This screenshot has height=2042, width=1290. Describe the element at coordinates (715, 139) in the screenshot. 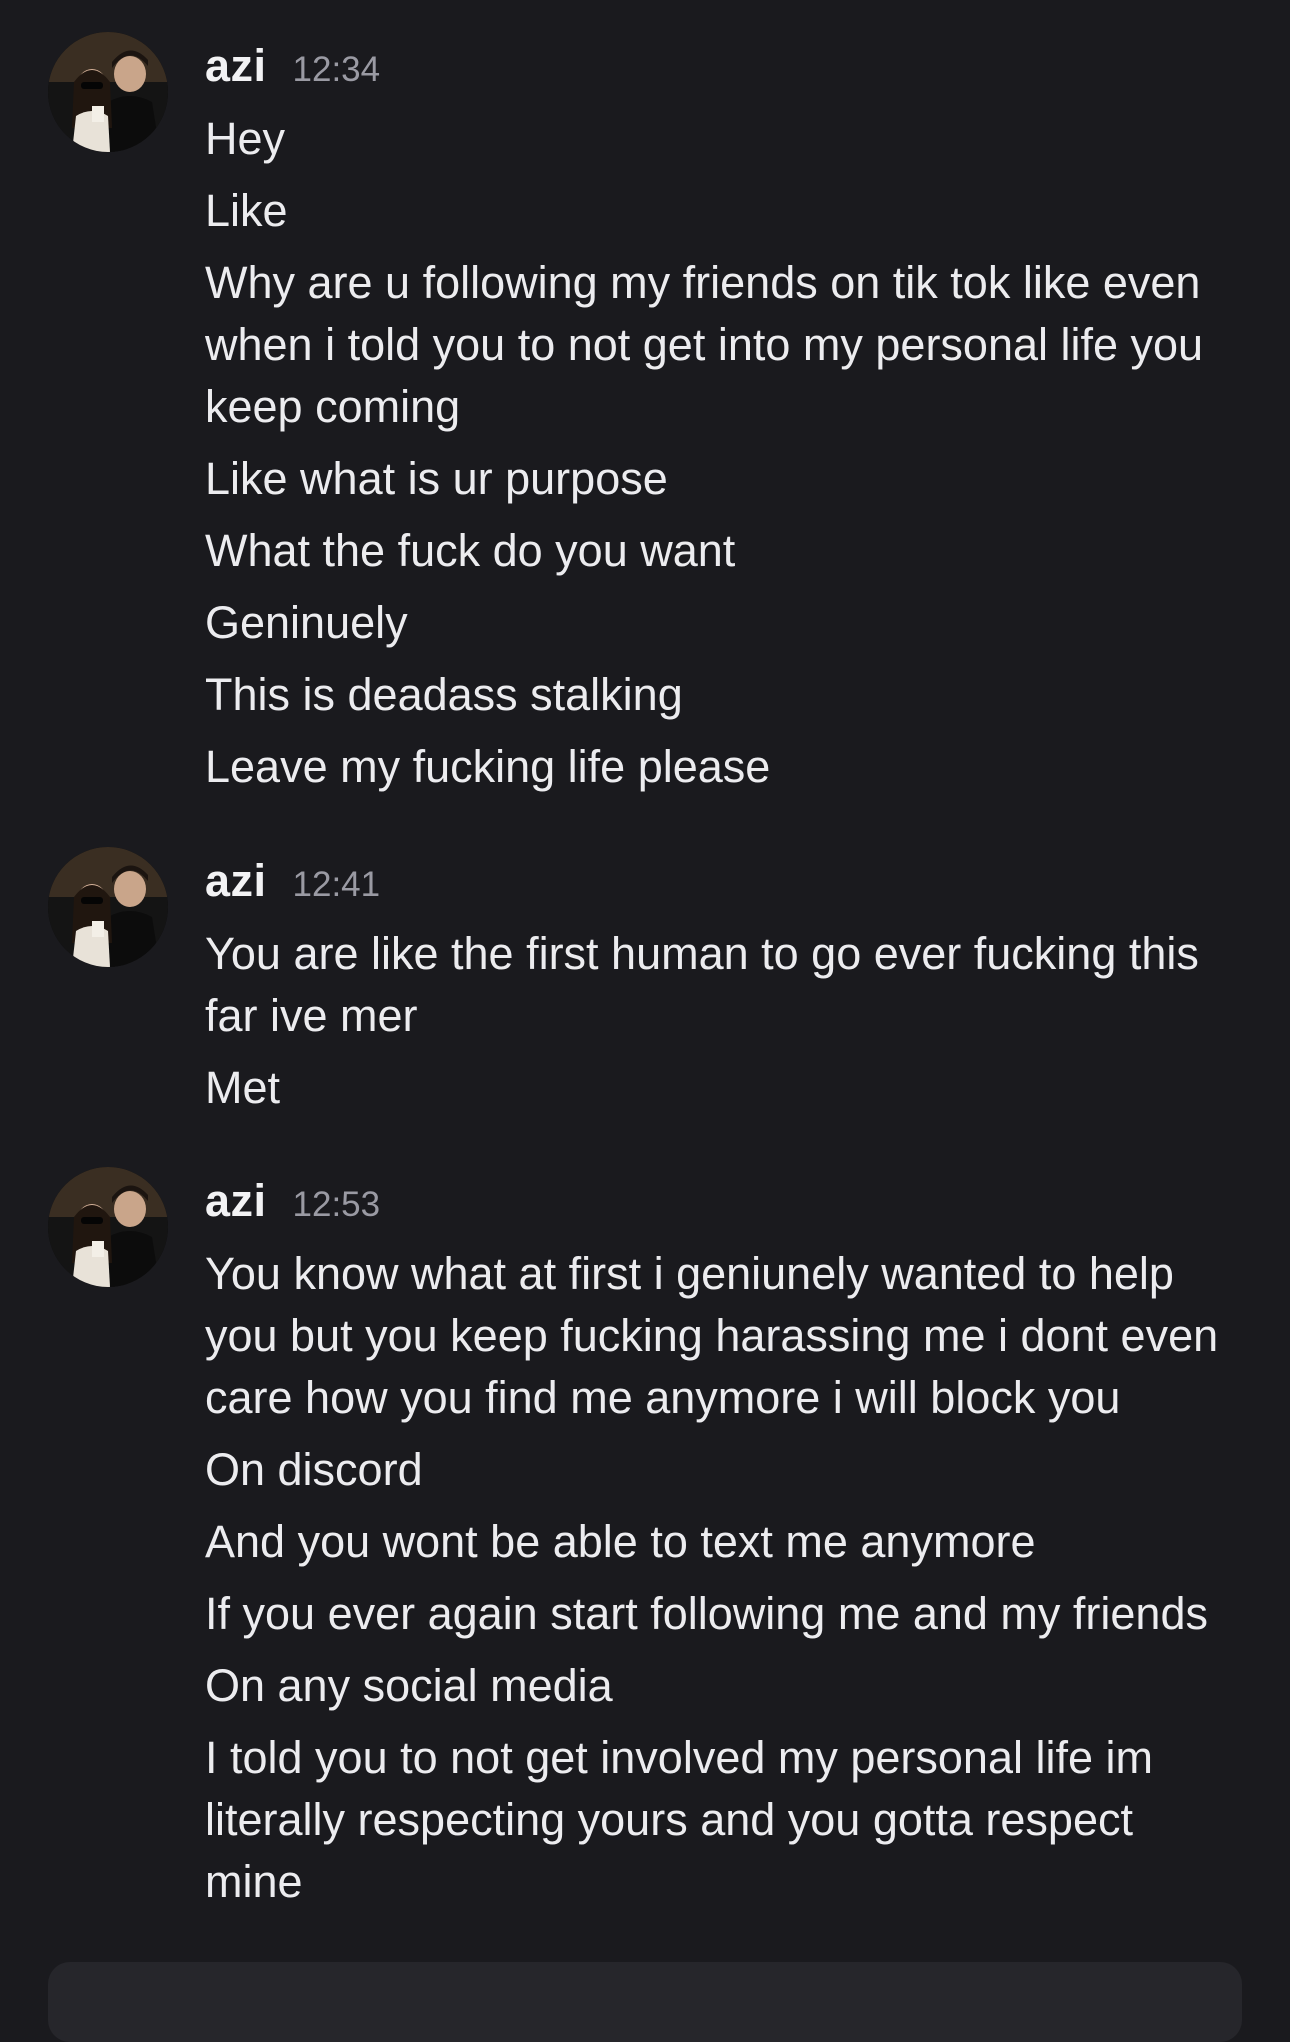

I see `message-line: Hey` at that location.